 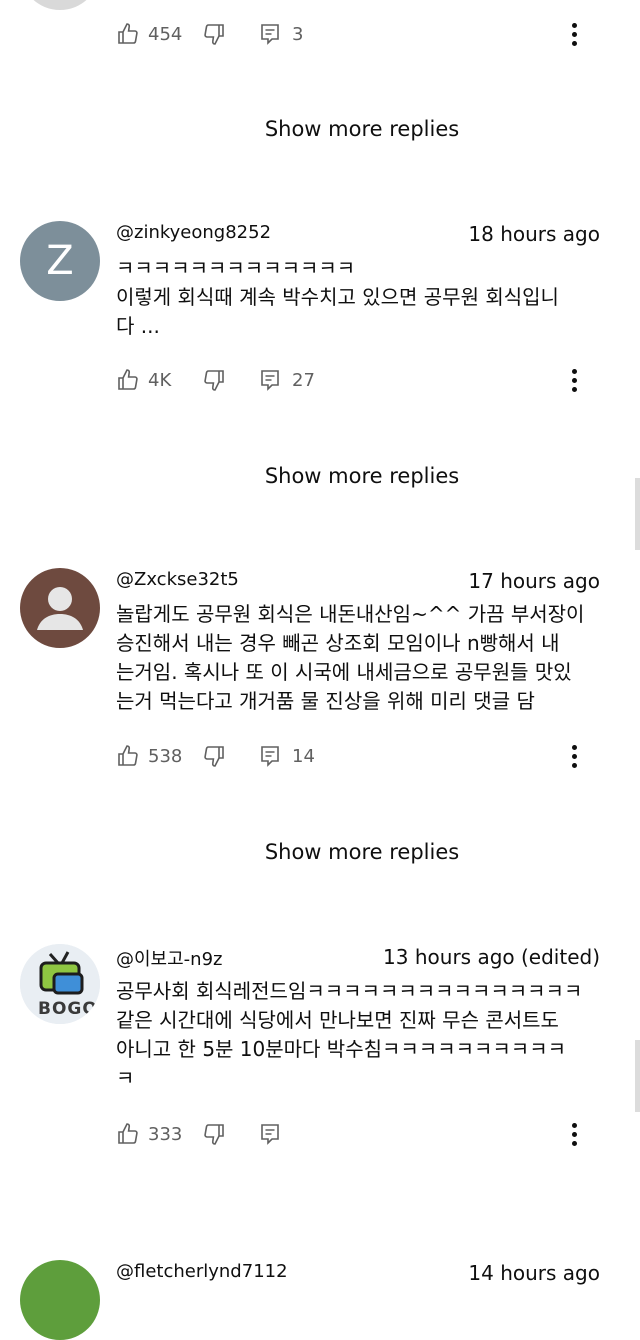 I want to click on comment-actions: 454 3, so click(x=209, y=34).